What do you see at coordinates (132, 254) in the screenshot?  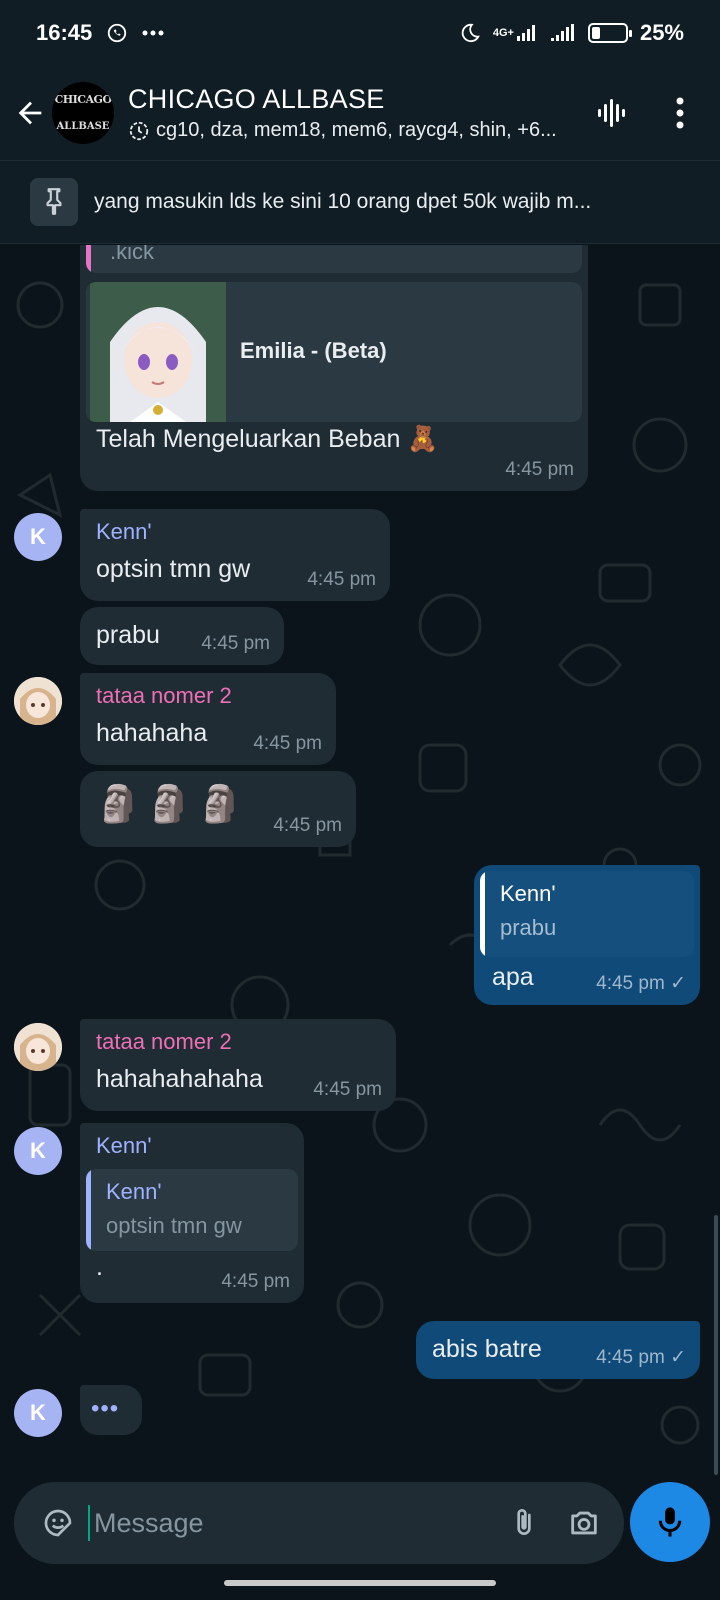 I see `quote-text: .kick` at bounding box center [132, 254].